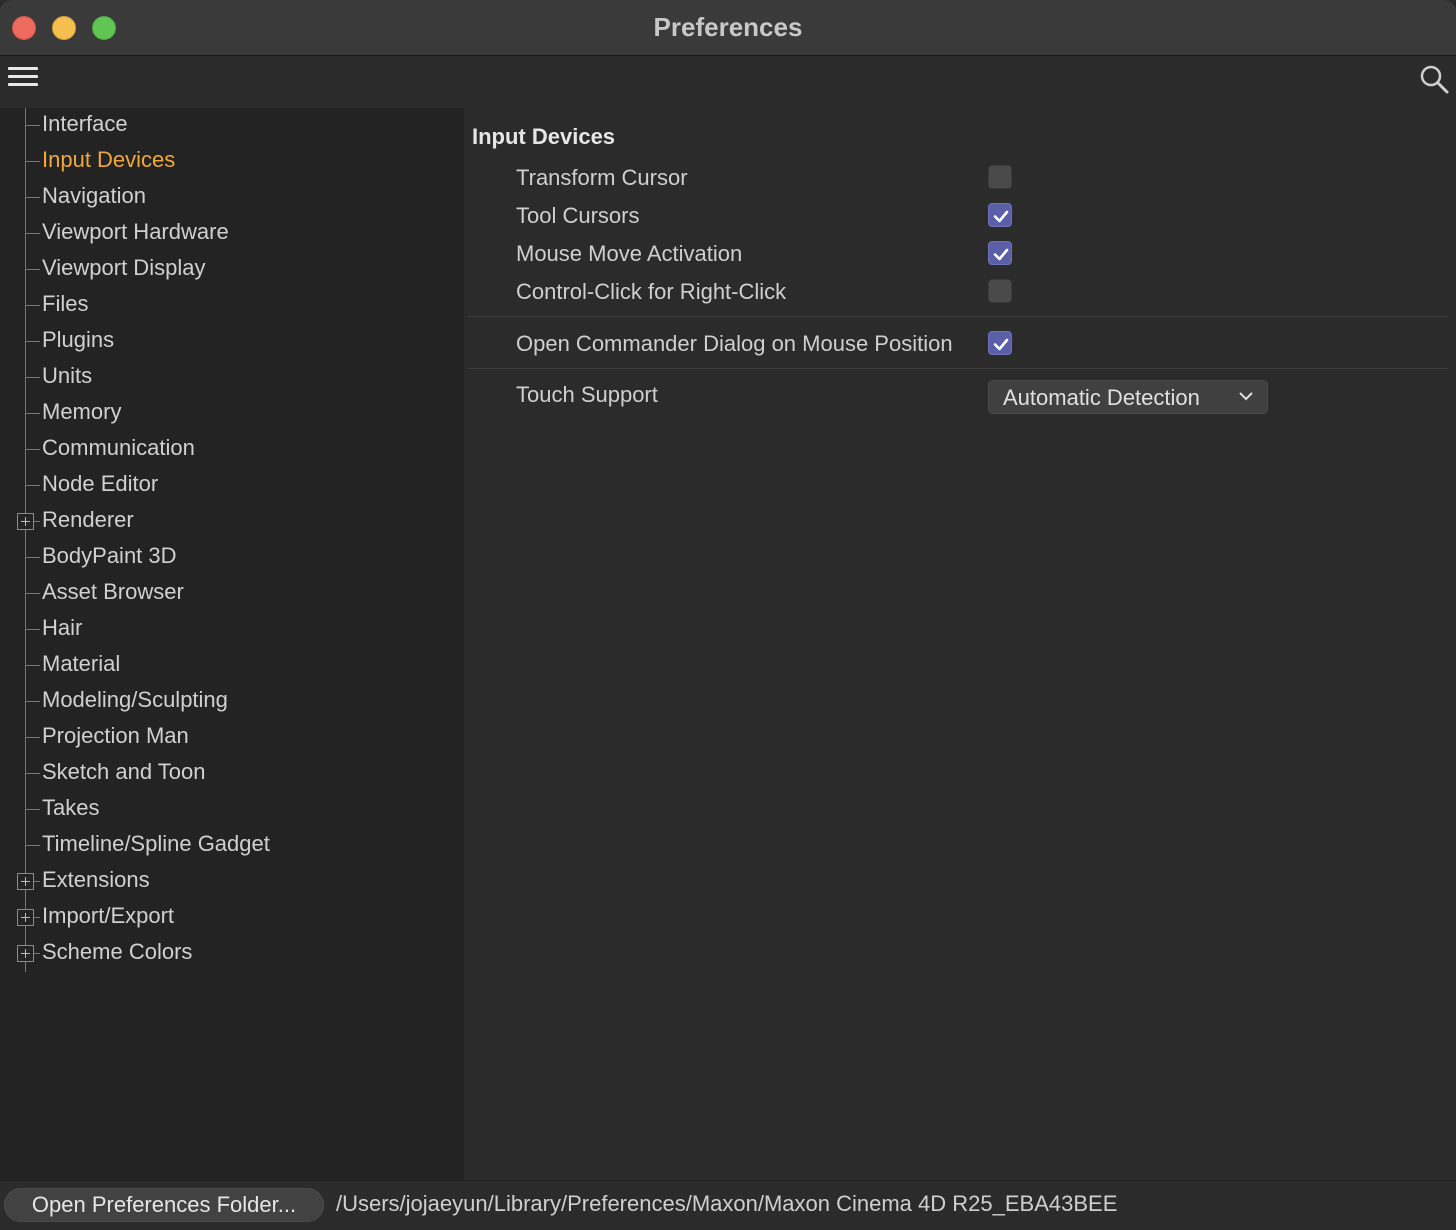  Describe the element at coordinates (602, 177) in the screenshot. I see `option-label: Transform Cursor` at that location.